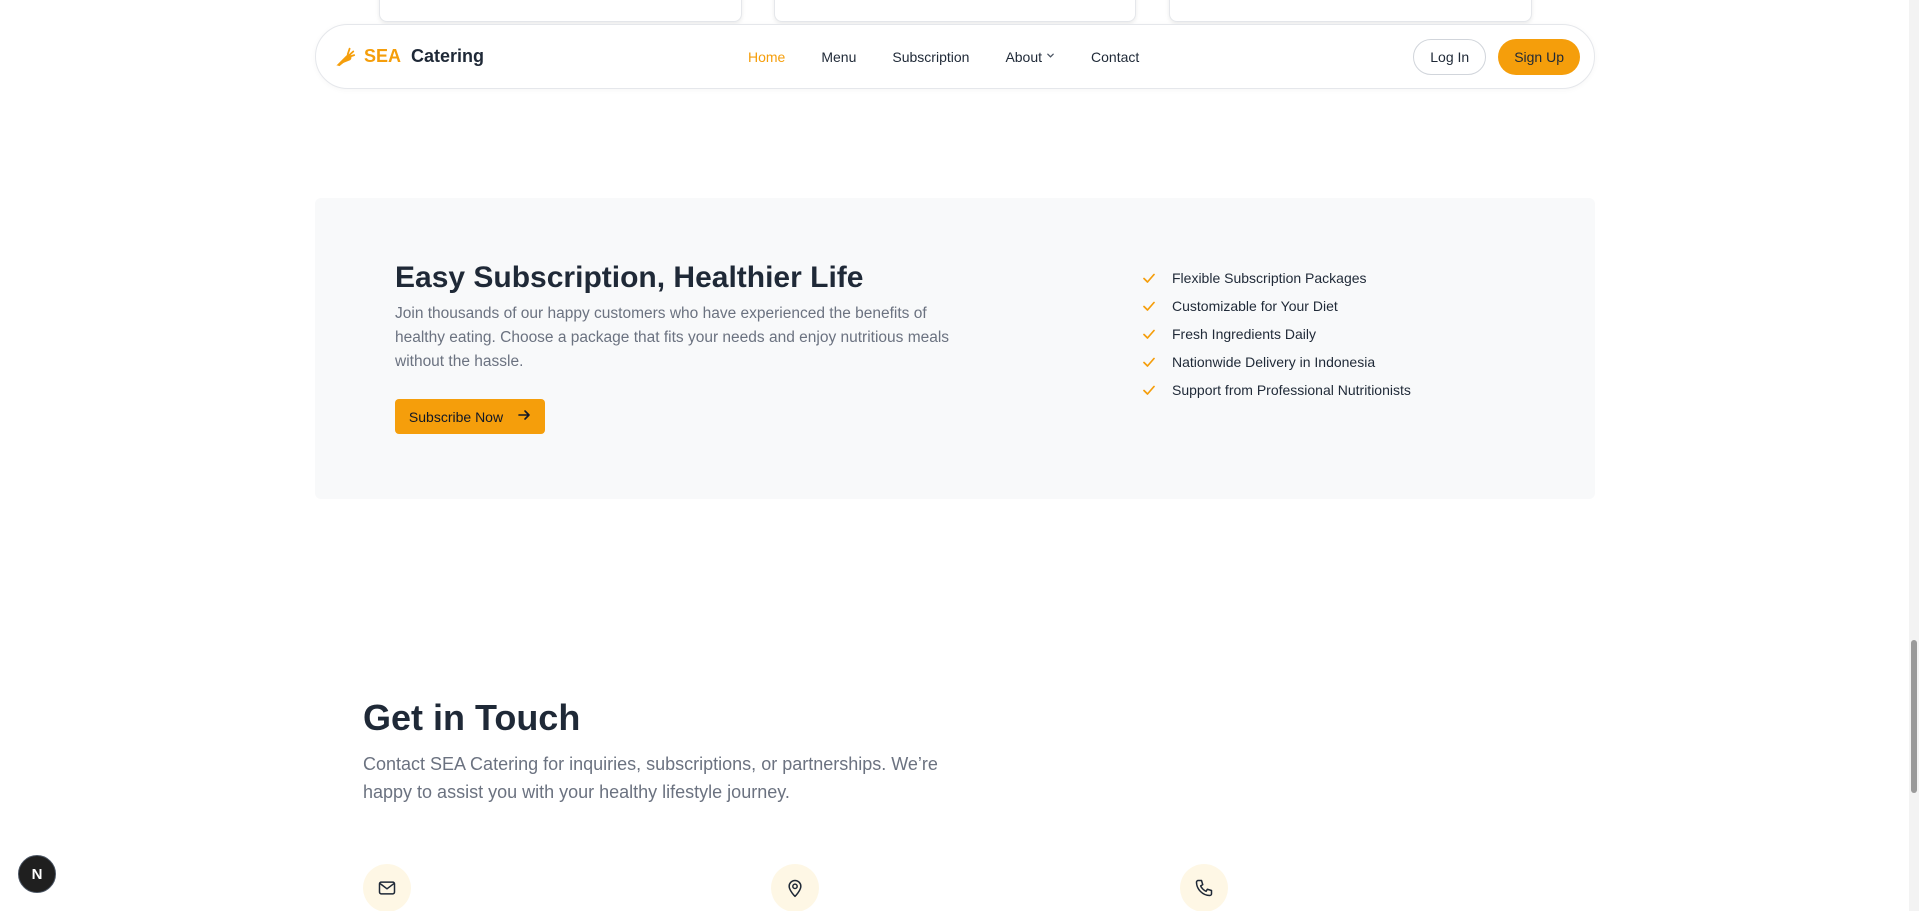  What do you see at coordinates (1244, 334) in the screenshot?
I see `feature-label: Fresh Ingredients Daily` at bounding box center [1244, 334].